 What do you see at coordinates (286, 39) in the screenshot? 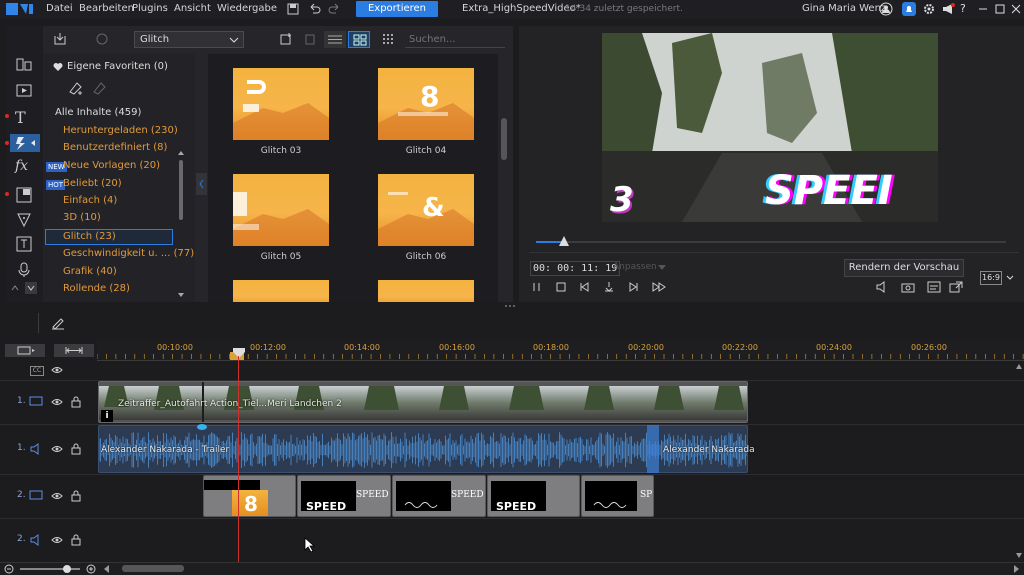
I see `new-folder-icon` at bounding box center [286, 39].